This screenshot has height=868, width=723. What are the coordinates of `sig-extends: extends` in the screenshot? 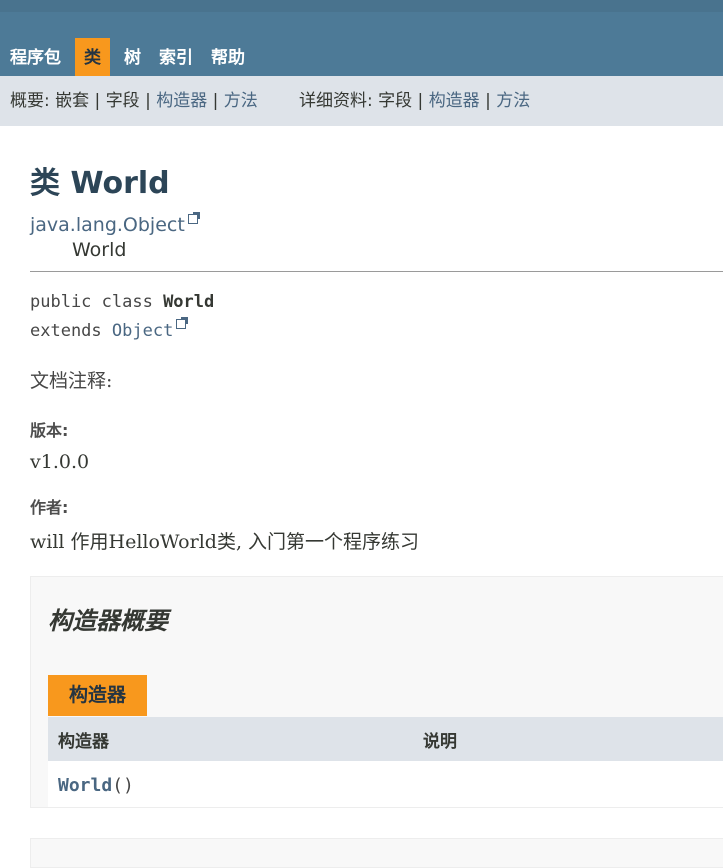 It's located at (71, 331).